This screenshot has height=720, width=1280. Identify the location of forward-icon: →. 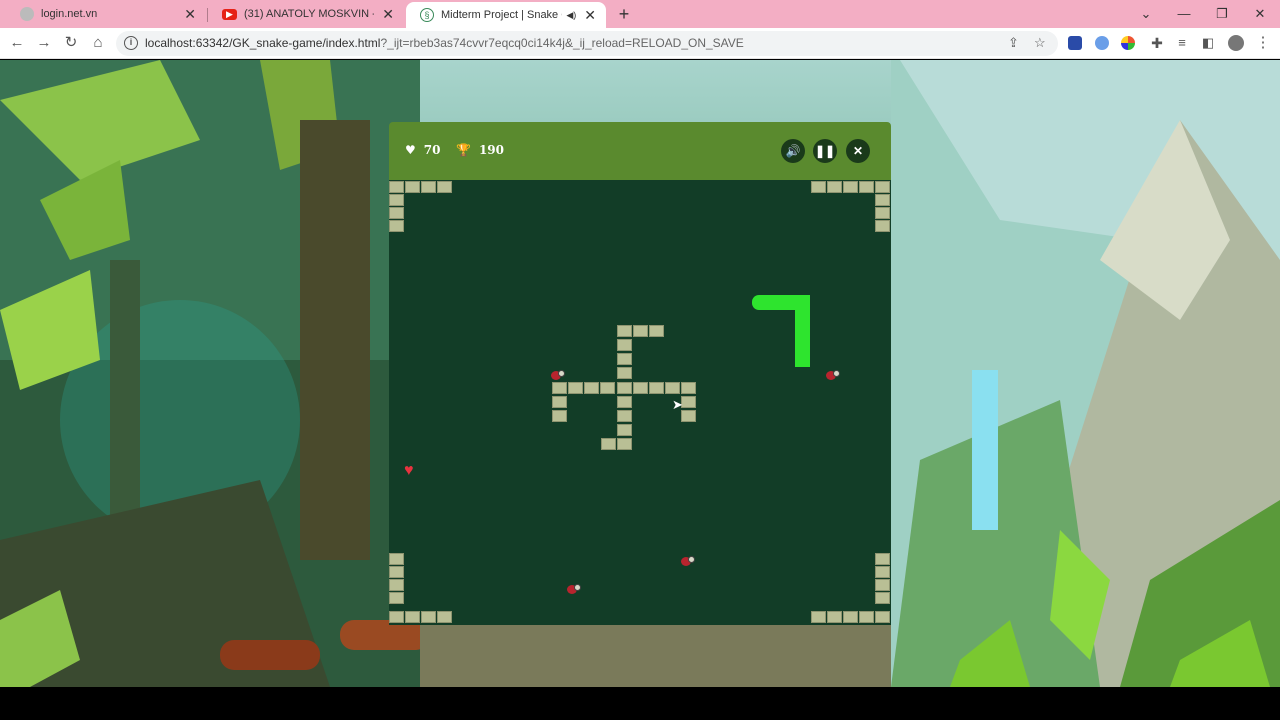
(44, 43).